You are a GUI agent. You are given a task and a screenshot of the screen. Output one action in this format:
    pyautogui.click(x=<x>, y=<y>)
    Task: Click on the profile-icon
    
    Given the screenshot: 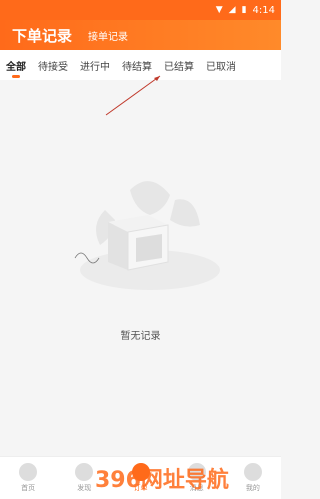 What is the action you would take?
    pyautogui.click(x=252, y=472)
    